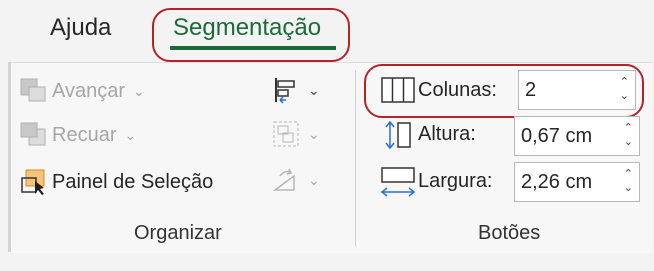 The width and height of the screenshot is (654, 271). Describe the element at coordinates (457, 90) in the screenshot. I see `colunas-label: Colunas:` at that location.